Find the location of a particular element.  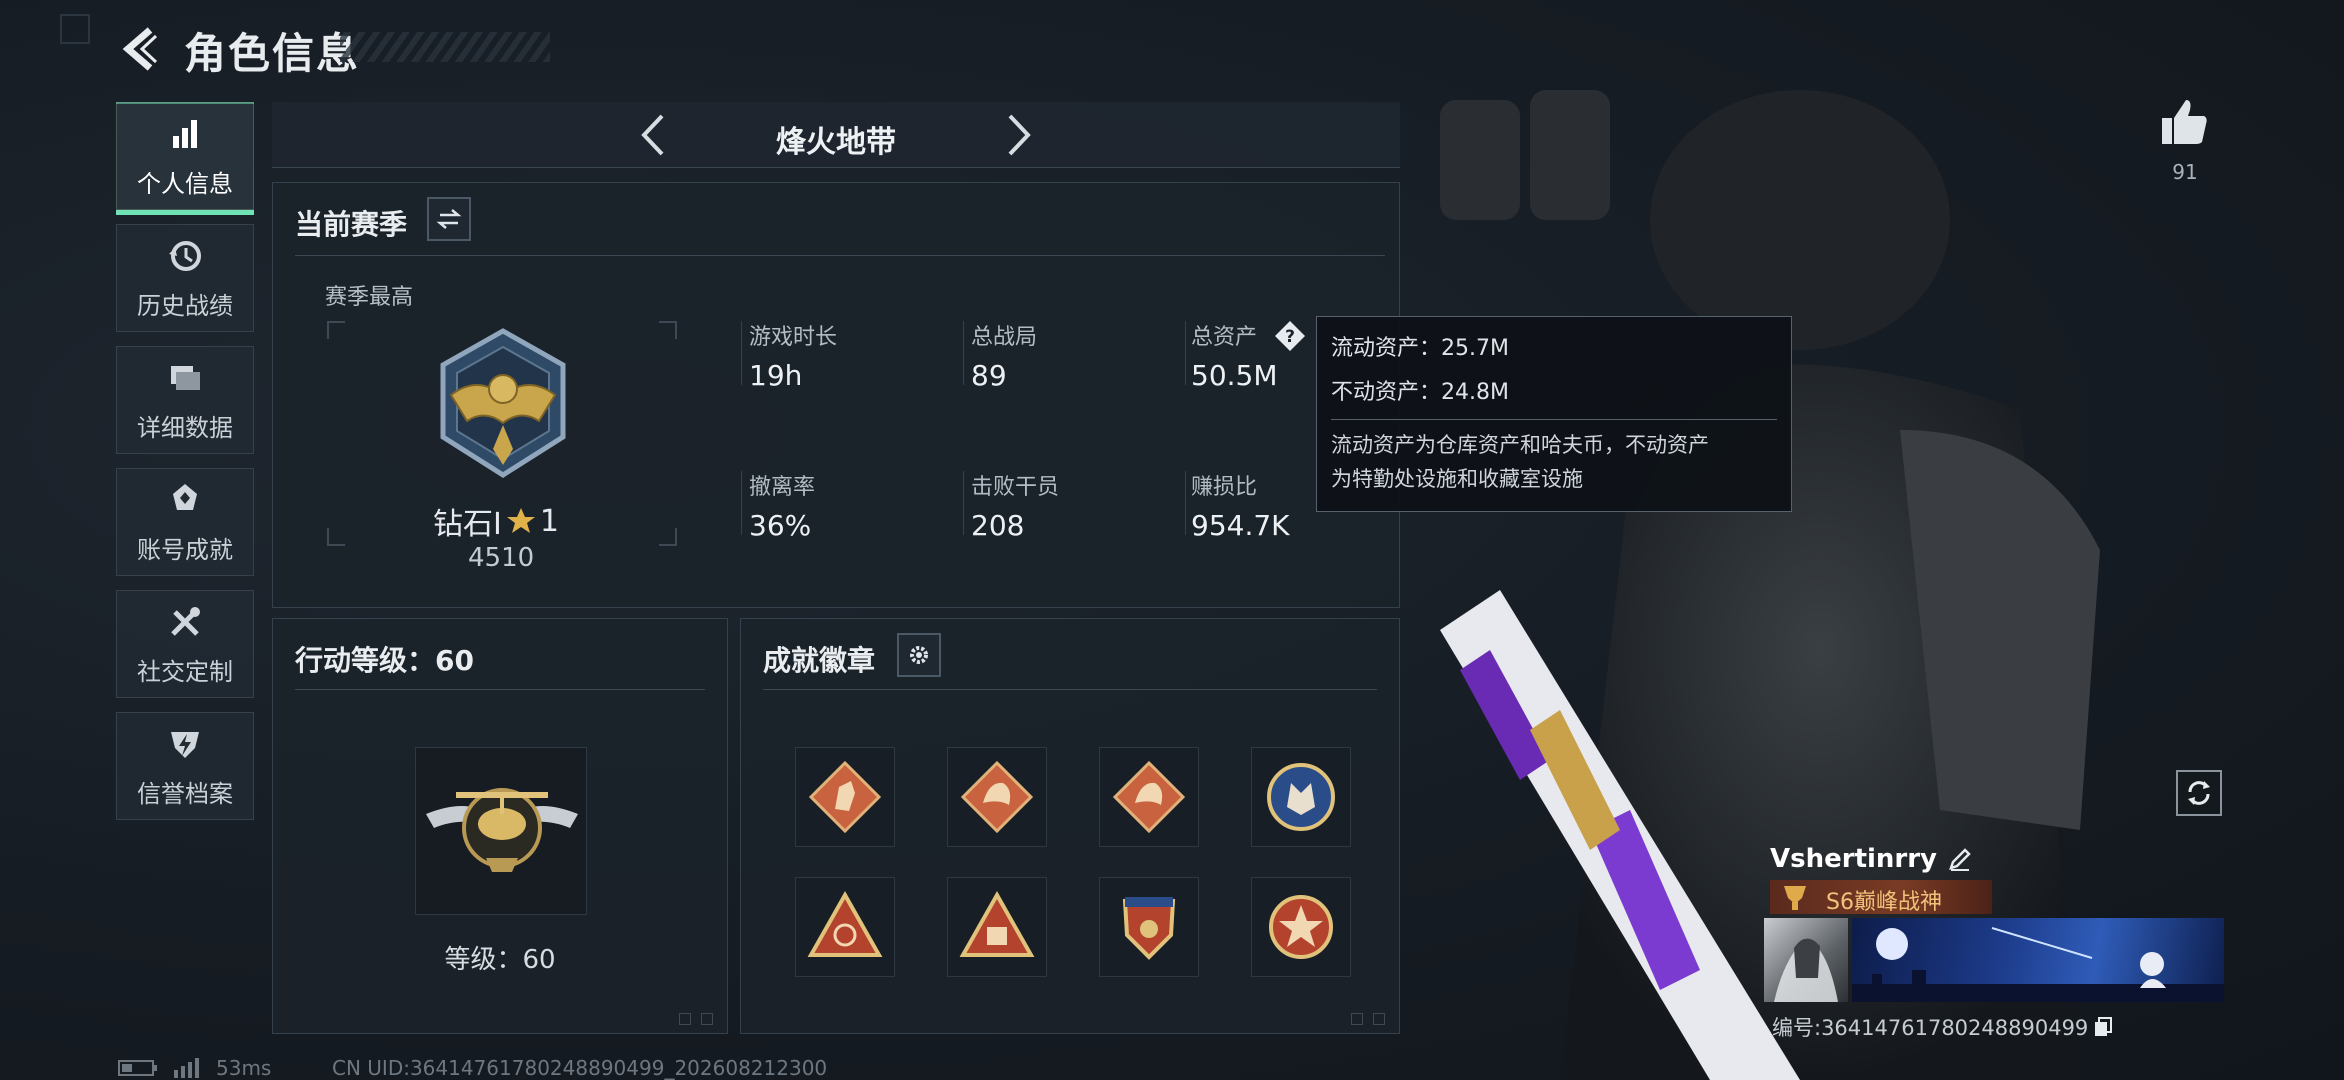

stat-value-kills: 208 is located at coordinates (998, 525).